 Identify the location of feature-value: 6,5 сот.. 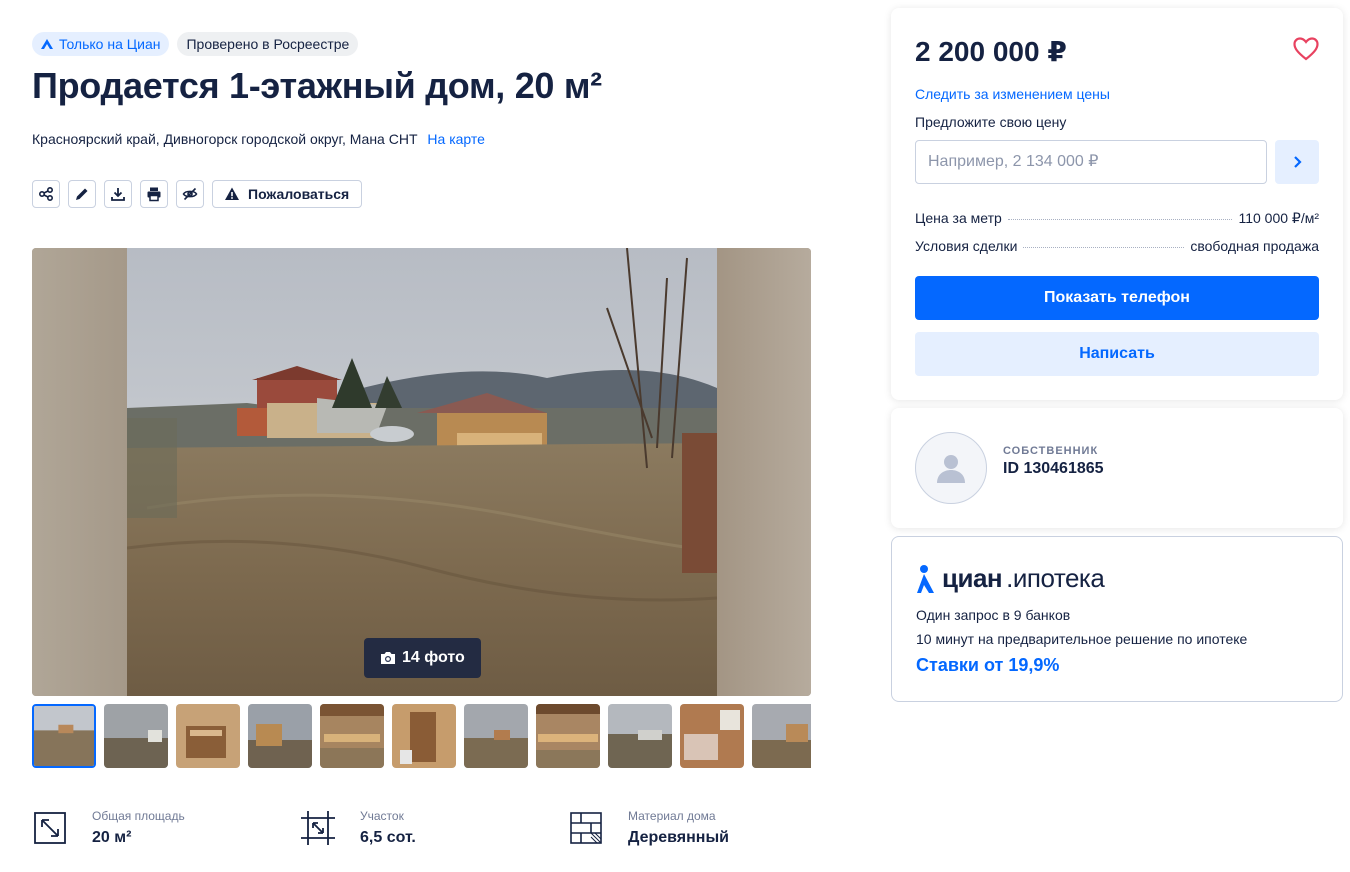
(388, 837).